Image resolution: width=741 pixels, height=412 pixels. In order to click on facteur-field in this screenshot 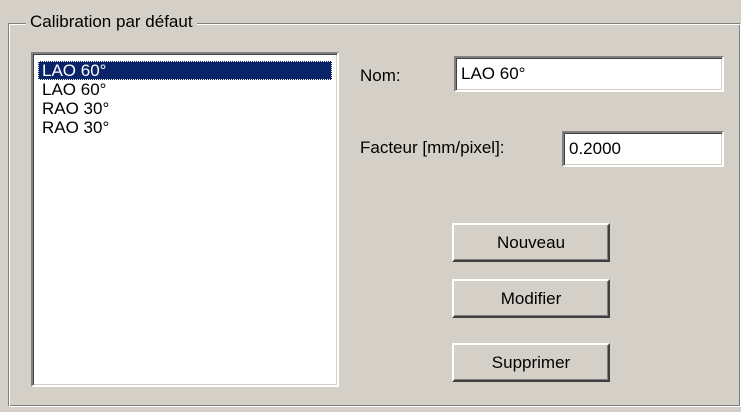, I will do `click(643, 149)`.